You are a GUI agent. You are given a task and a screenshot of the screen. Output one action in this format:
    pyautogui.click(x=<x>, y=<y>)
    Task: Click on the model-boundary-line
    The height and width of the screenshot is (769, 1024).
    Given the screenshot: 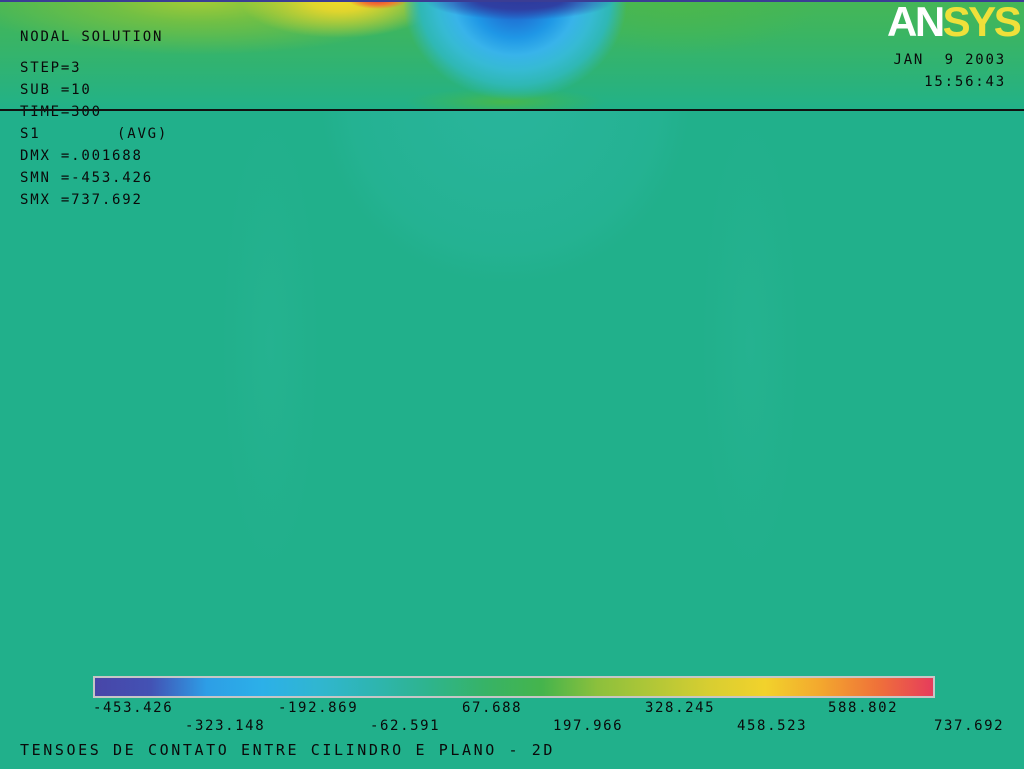 What is the action you would take?
    pyautogui.click(x=512, y=110)
    